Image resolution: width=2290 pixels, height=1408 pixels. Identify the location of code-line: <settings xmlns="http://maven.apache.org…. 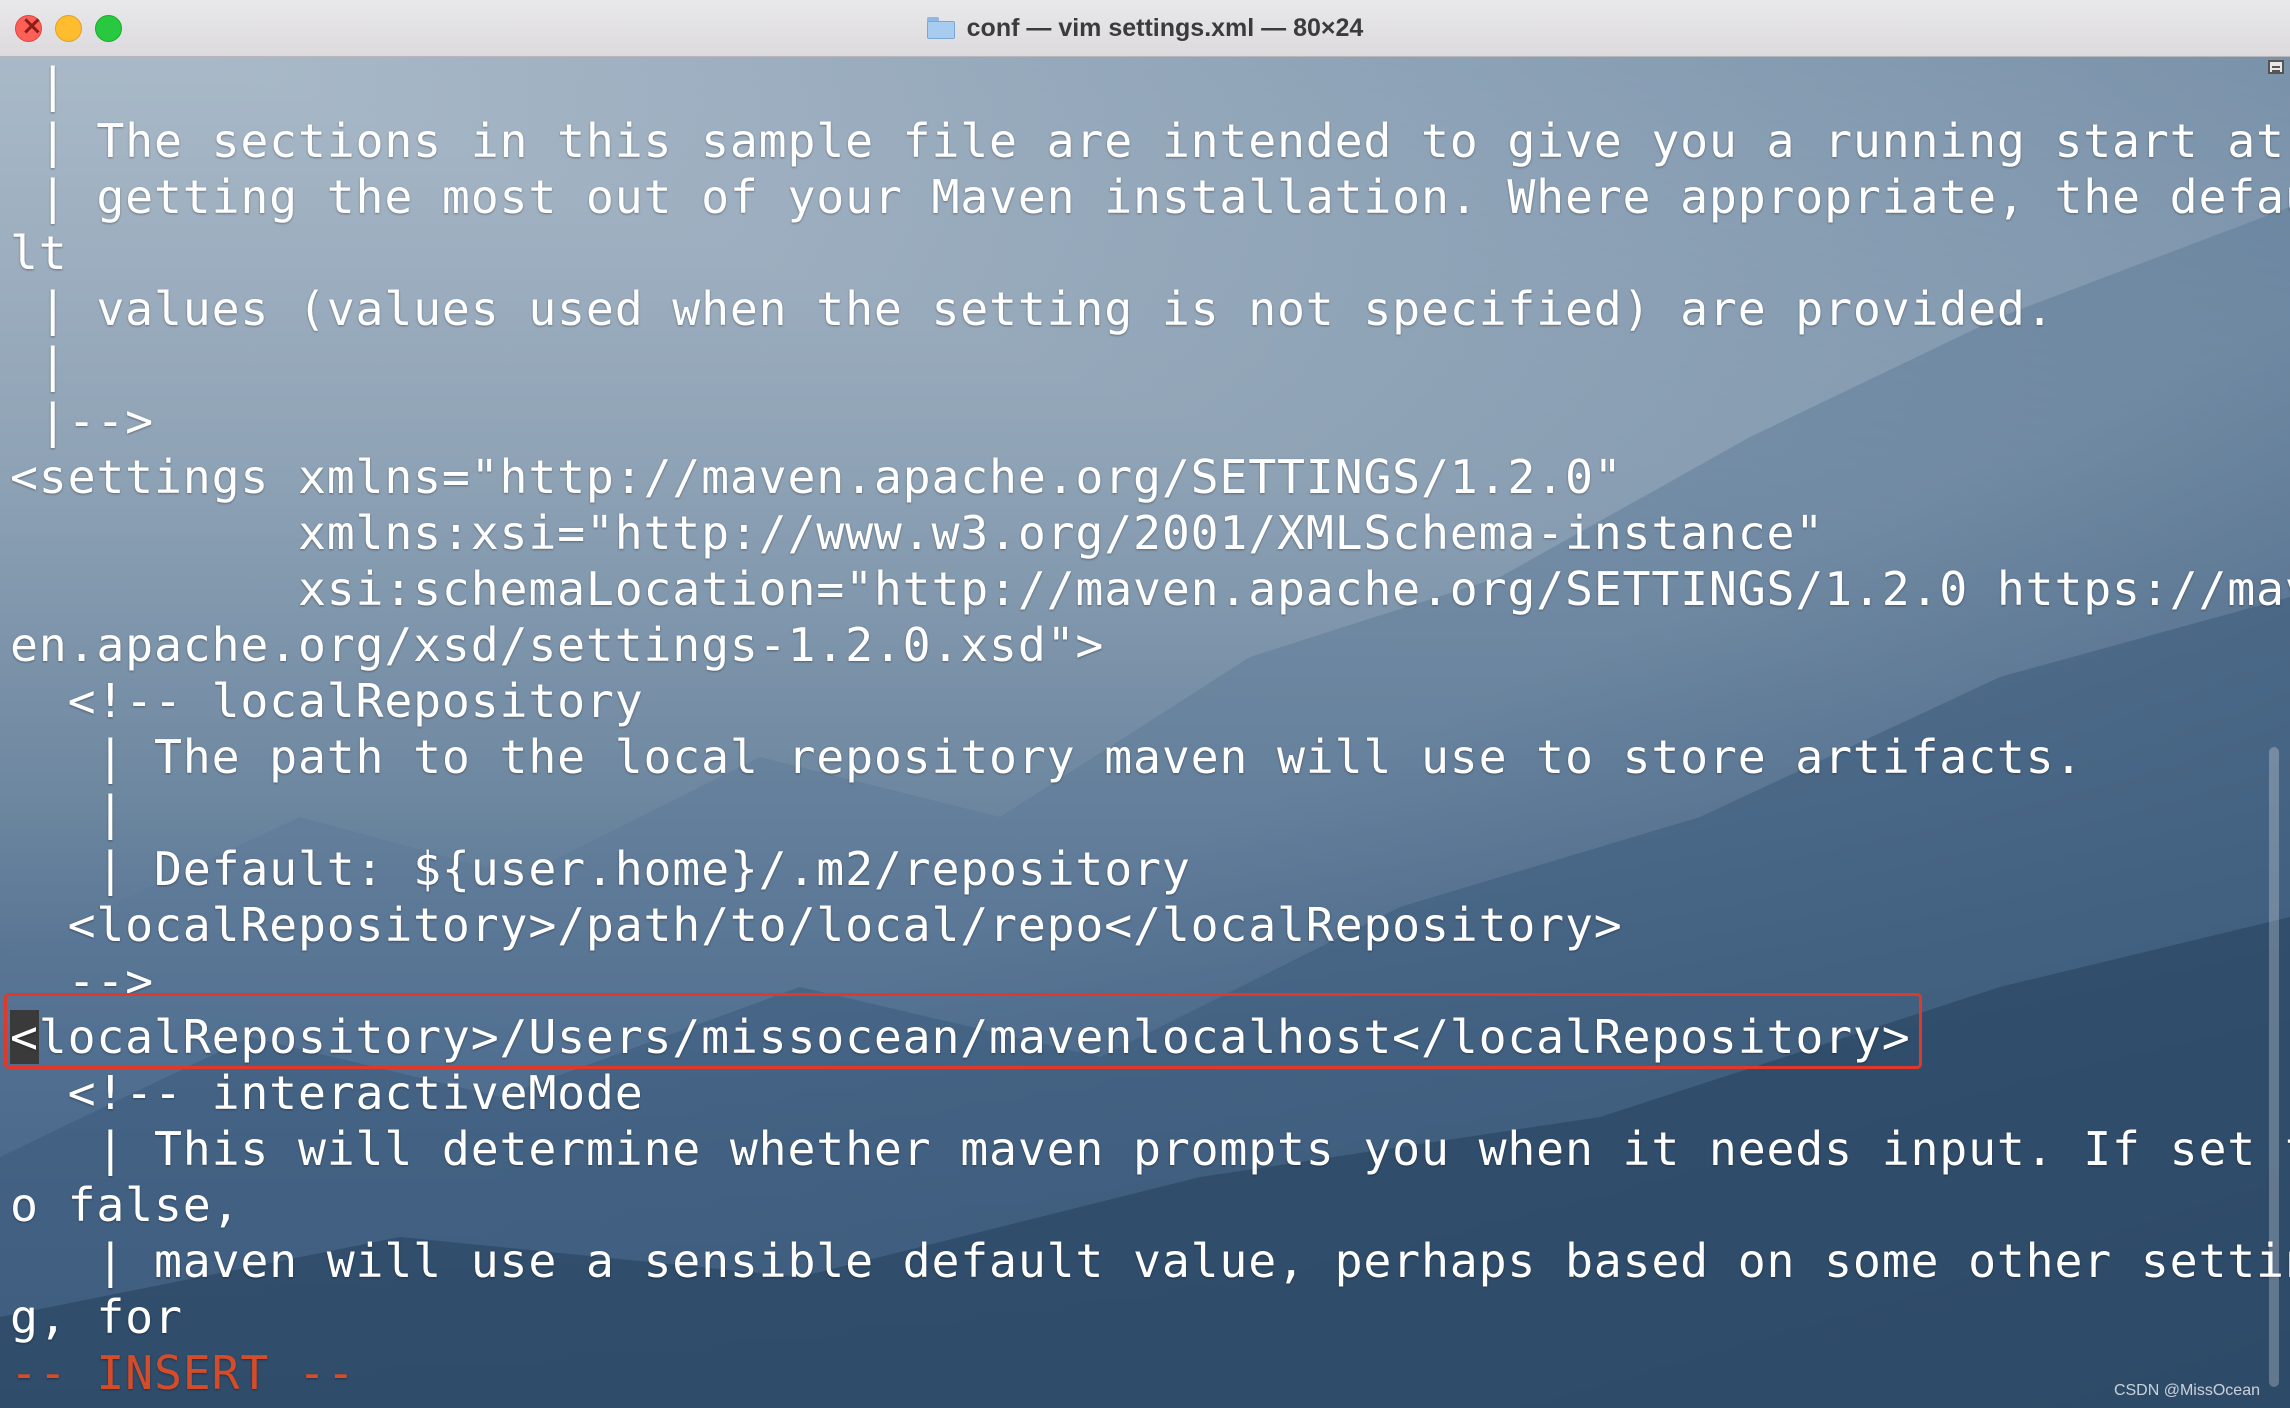
(816, 477).